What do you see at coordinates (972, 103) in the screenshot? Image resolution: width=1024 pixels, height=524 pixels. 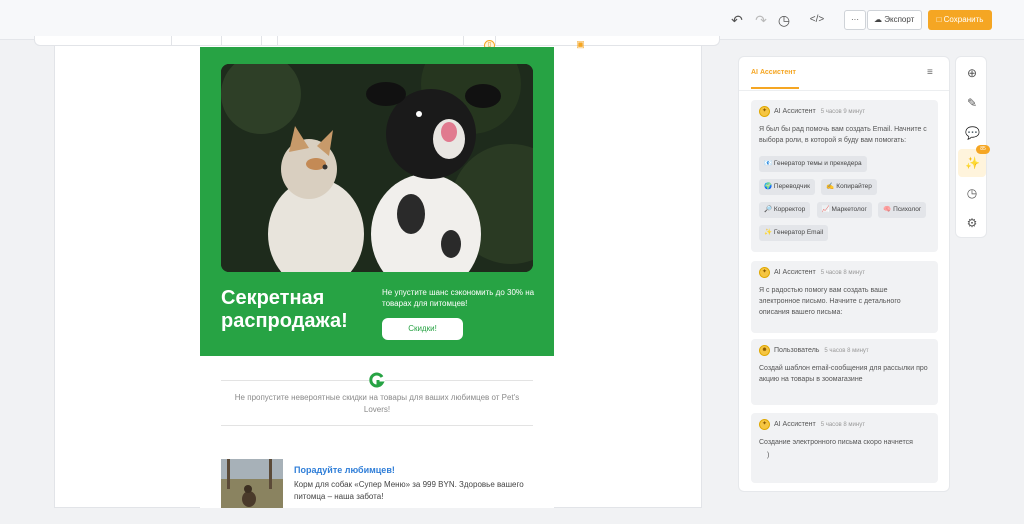 I see `brush-icon: ✎` at bounding box center [972, 103].